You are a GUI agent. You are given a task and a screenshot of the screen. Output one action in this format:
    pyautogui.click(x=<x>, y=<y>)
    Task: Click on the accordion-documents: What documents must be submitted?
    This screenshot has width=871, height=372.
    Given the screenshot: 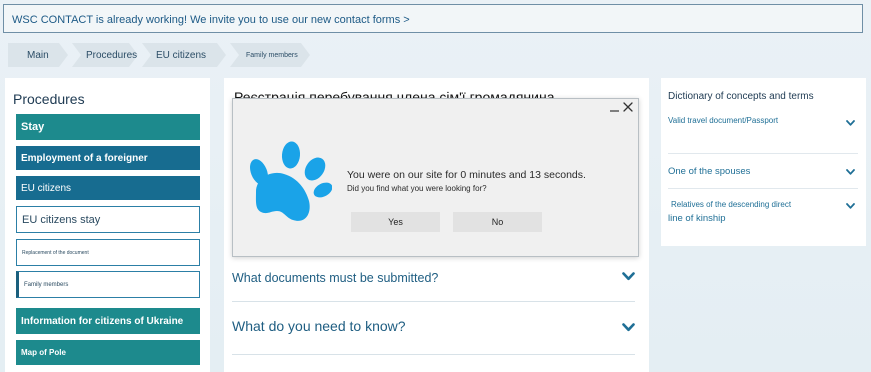 What is the action you would take?
    pyautogui.click(x=433, y=280)
    